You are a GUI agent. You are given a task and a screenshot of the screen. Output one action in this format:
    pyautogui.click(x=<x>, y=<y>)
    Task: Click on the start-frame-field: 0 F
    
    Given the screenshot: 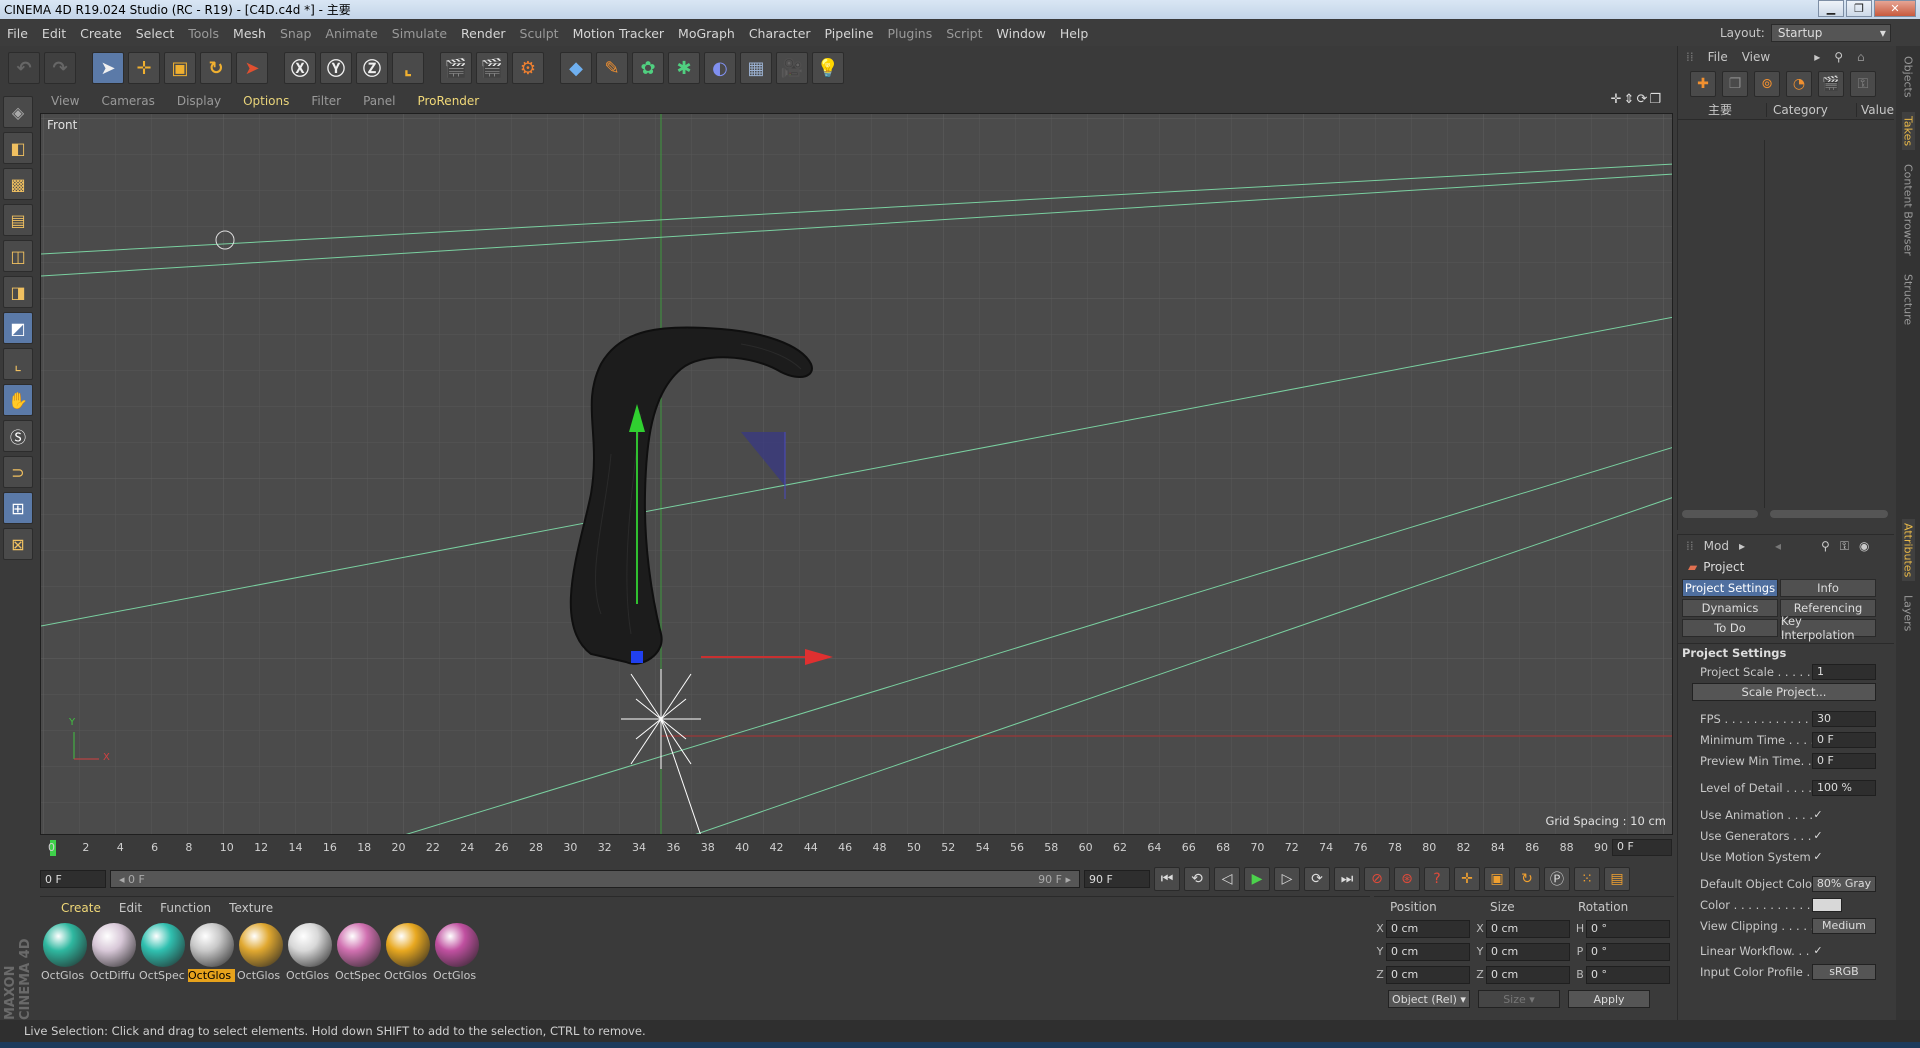 What is the action you would take?
    pyautogui.click(x=73, y=879)
    